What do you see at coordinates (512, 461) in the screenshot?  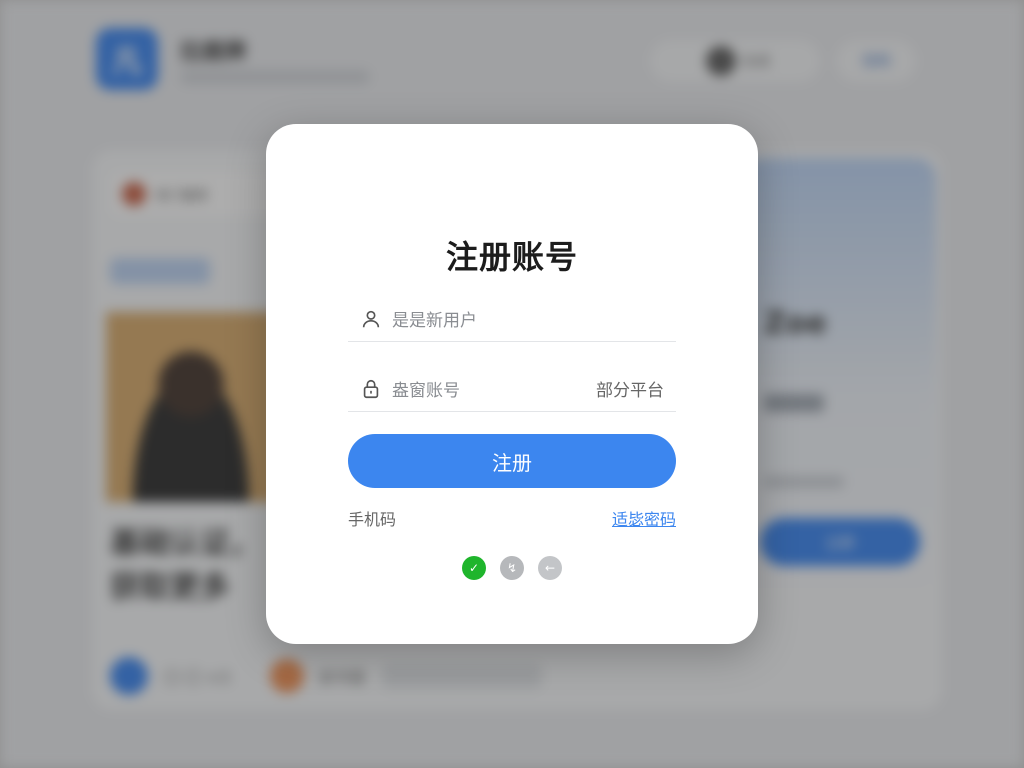 I see `register-button: 注册` at bounding box center [512, 461].